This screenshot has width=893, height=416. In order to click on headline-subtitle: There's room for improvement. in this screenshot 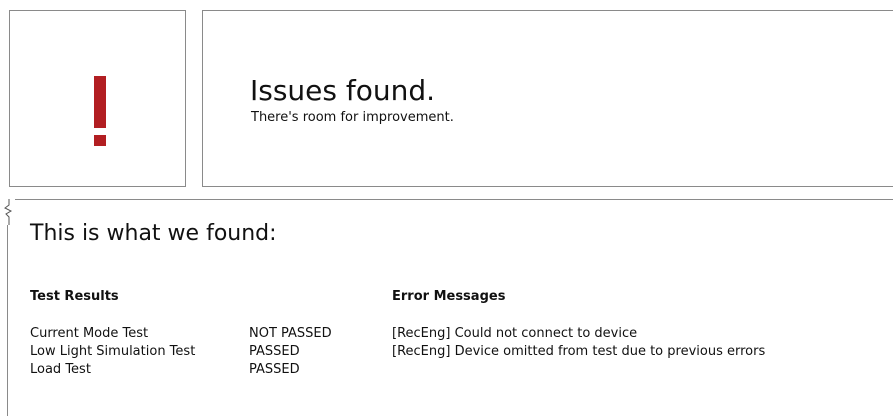, I will do `click(352, 117)`.